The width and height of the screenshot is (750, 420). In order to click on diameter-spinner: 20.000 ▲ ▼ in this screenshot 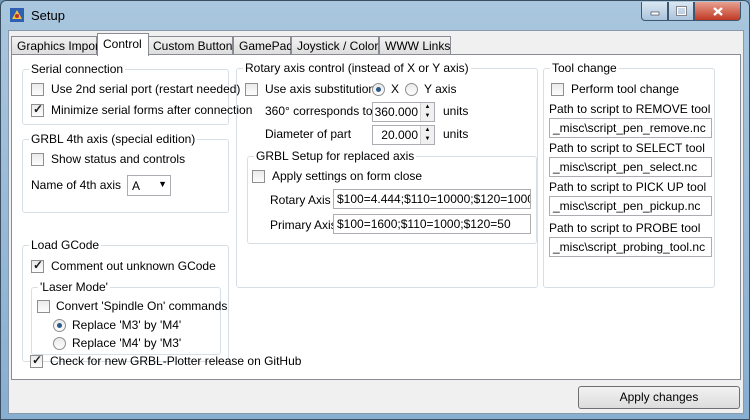, I will do `click(403, 135)`.